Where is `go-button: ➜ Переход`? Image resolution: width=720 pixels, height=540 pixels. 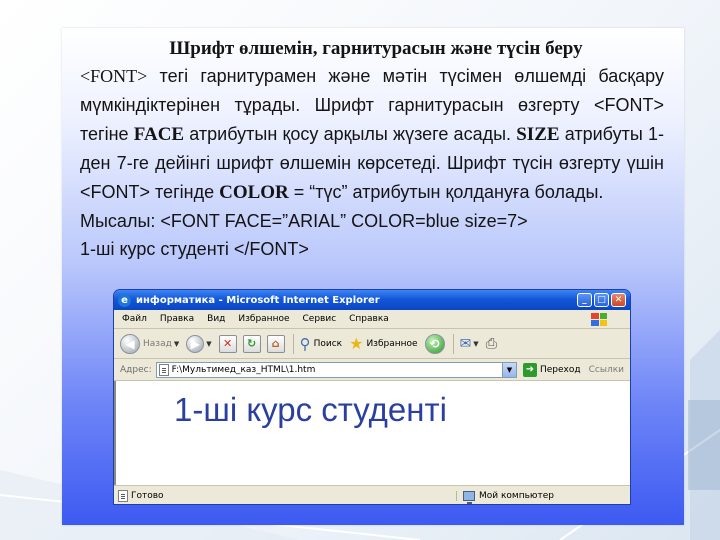 go-button: ➜ Переход is located at coordinates (551, 369).